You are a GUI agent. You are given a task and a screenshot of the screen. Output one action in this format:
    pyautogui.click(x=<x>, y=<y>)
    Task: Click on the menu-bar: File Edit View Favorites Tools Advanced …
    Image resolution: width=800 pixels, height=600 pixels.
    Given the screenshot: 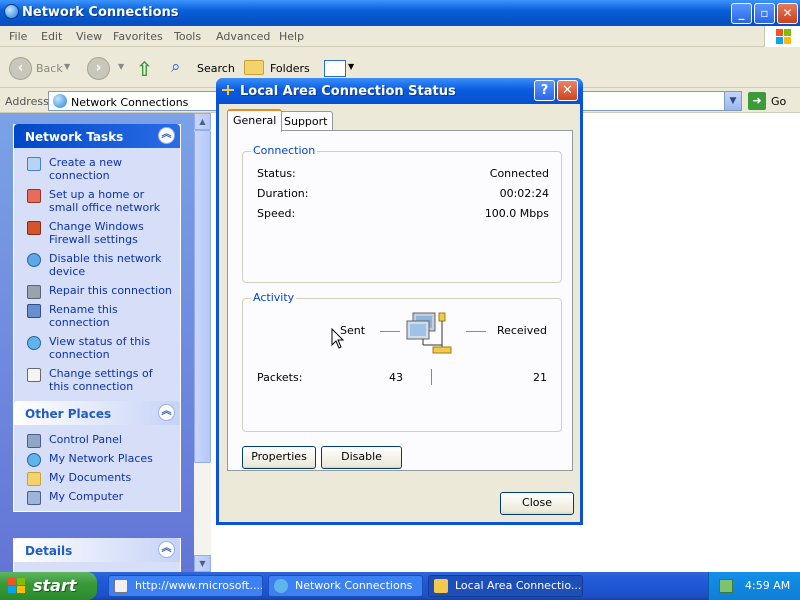 What is the action you would take?
    pyautogui.click(x=400, y=36)
    